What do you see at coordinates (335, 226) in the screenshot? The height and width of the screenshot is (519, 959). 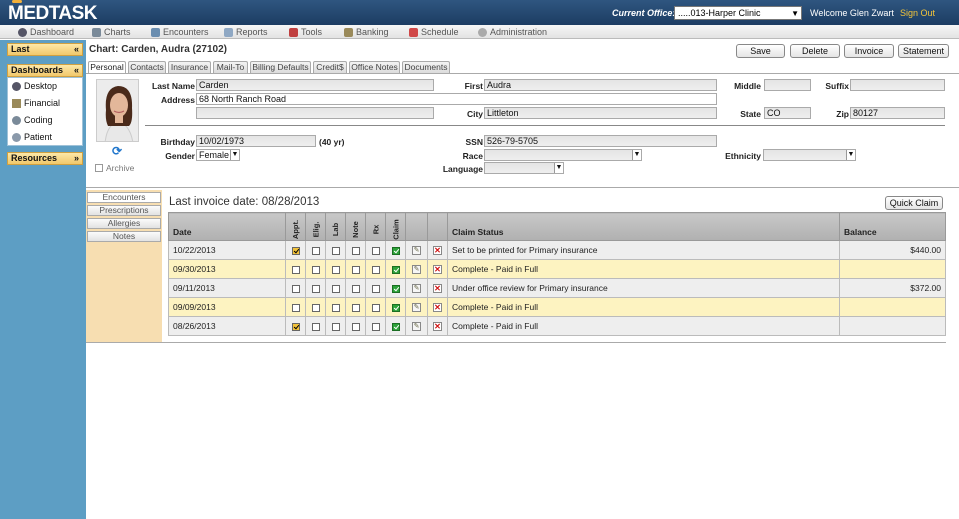 I see `col-lab: Lab` at bounding box center [335, 226].